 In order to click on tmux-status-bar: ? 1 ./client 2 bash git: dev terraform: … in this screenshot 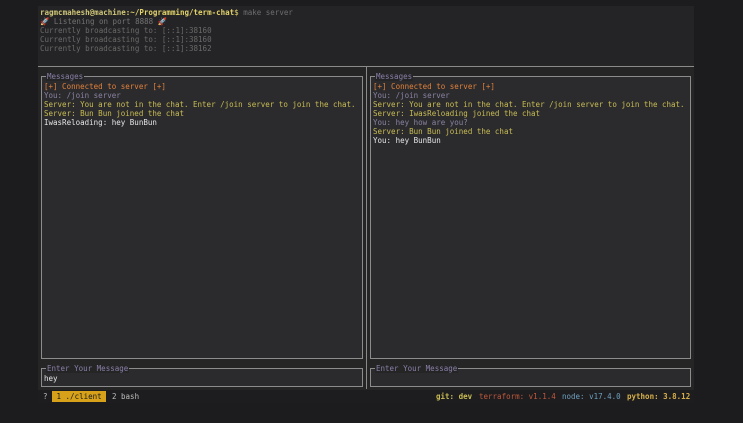, I will do `click(366, 396)`.